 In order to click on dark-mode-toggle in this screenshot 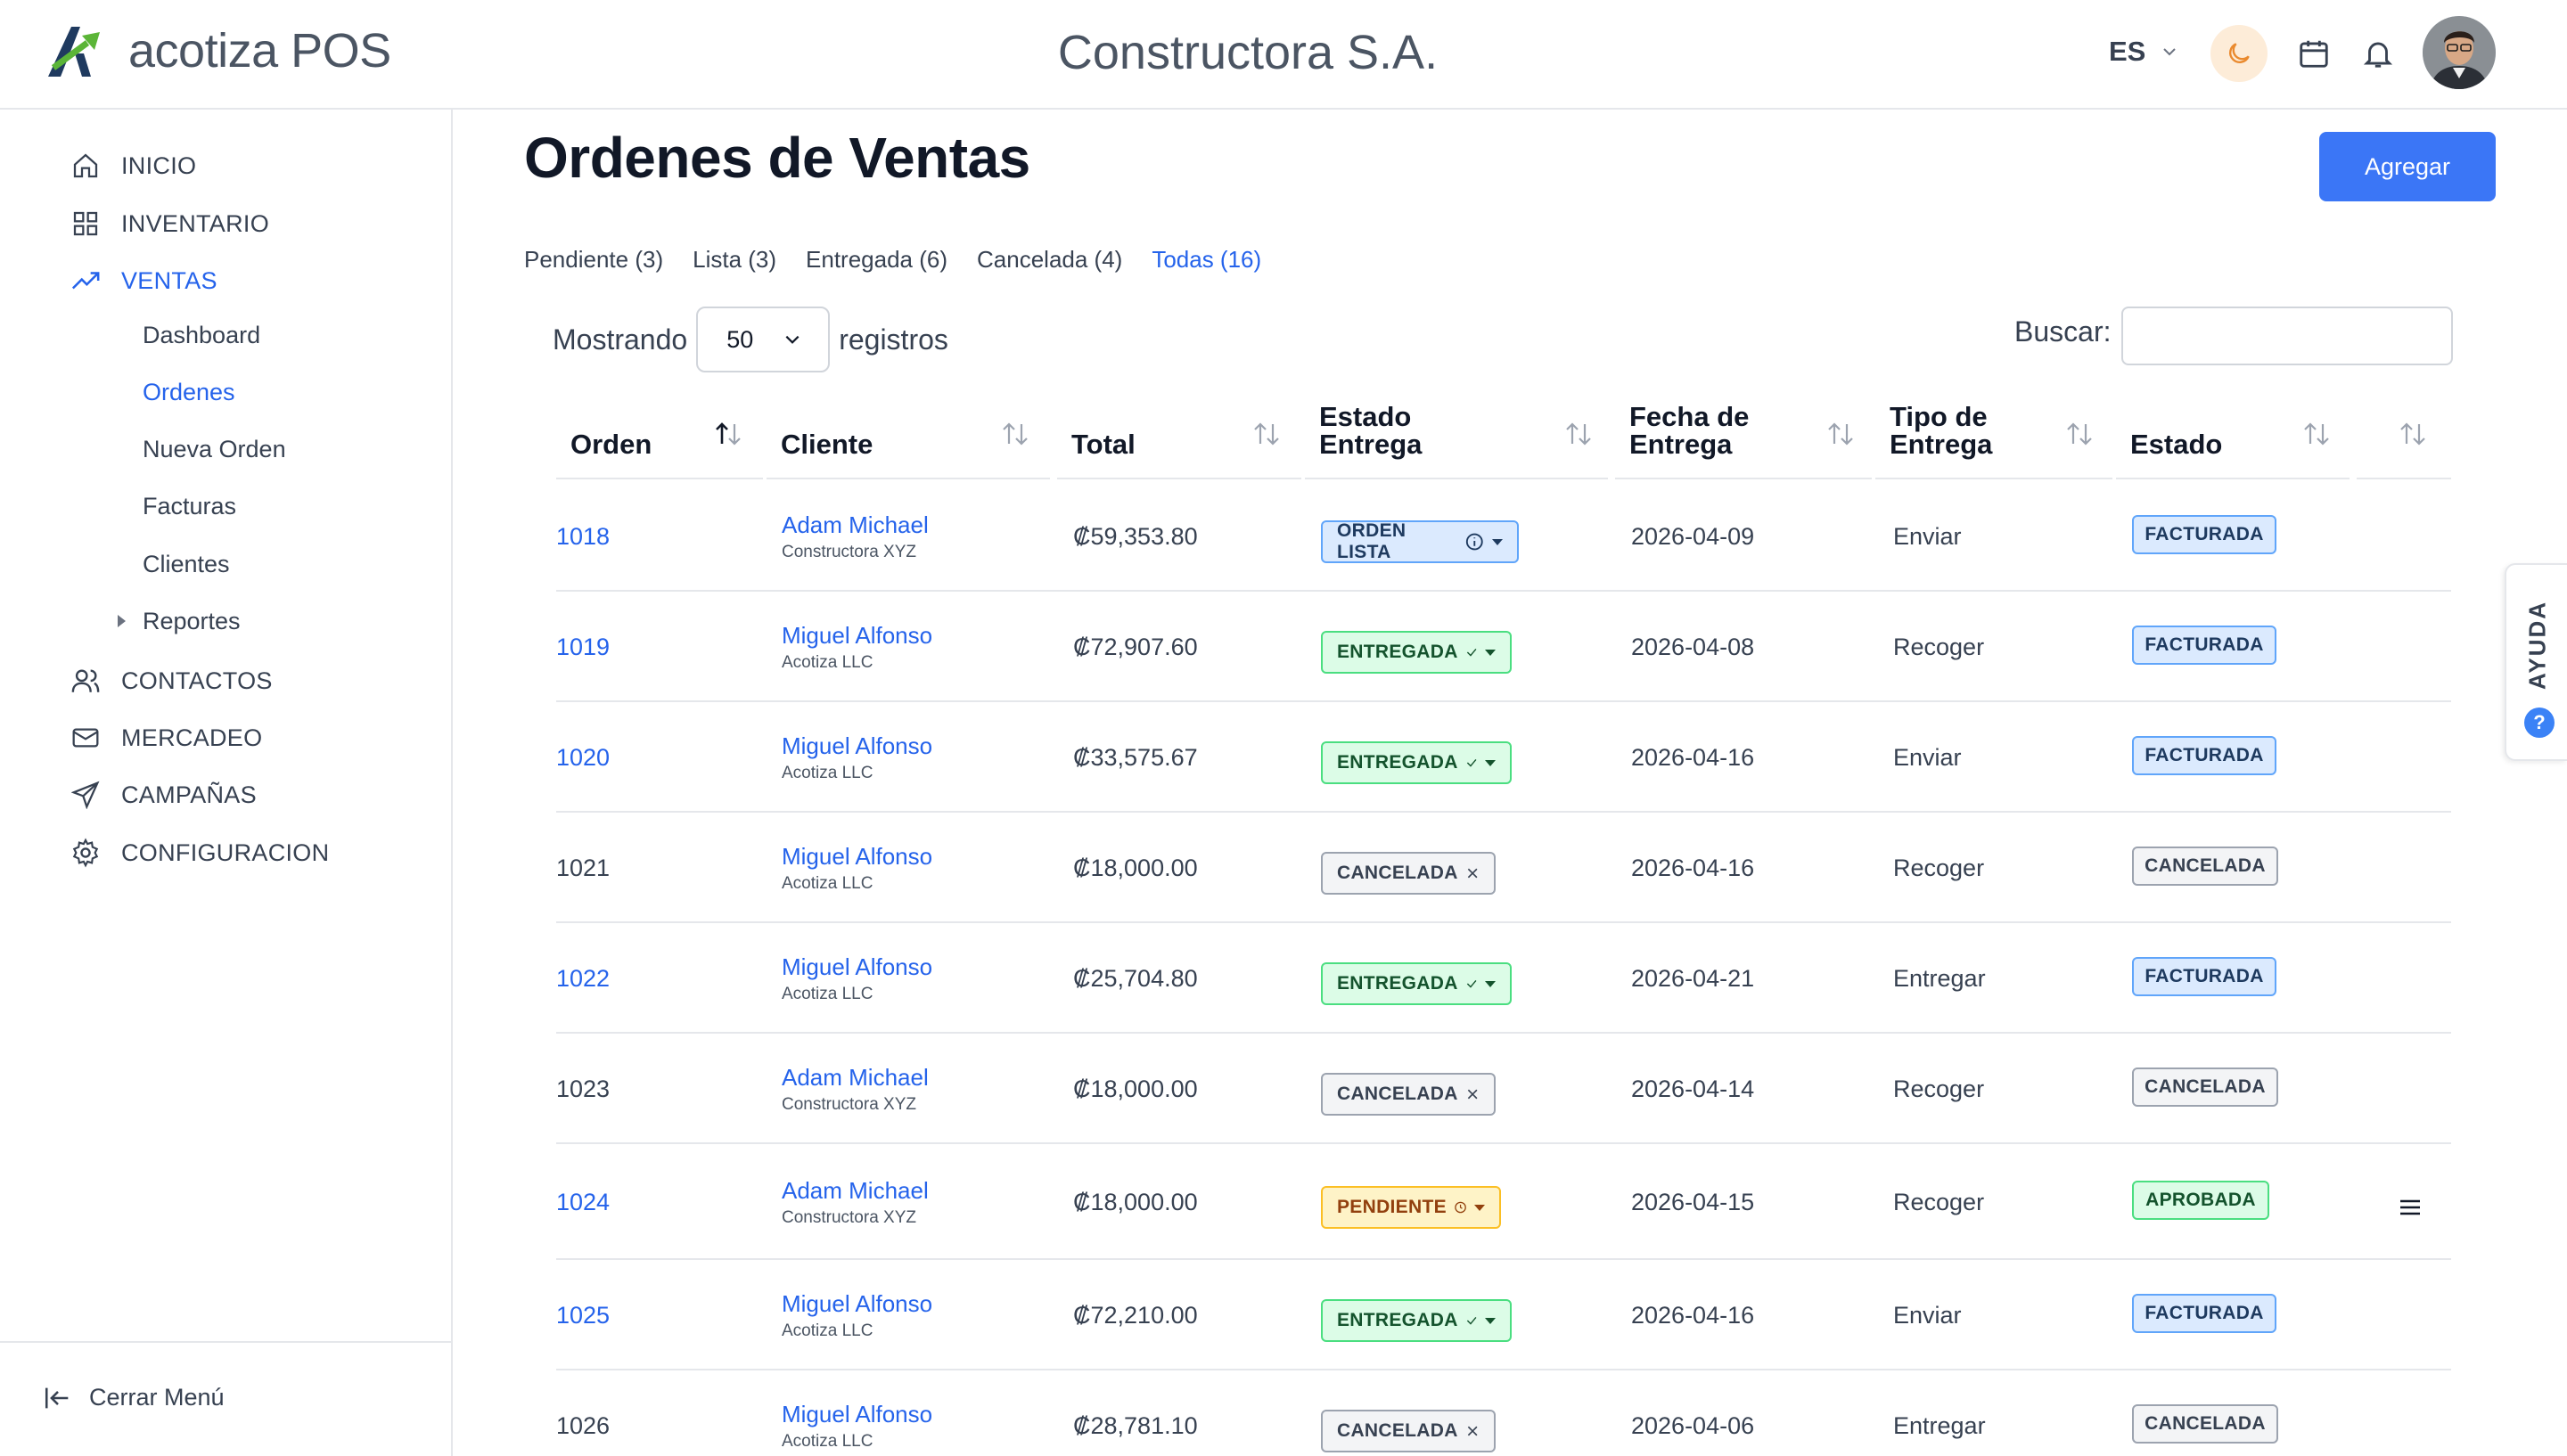, I will do `click(2239, 53)`.